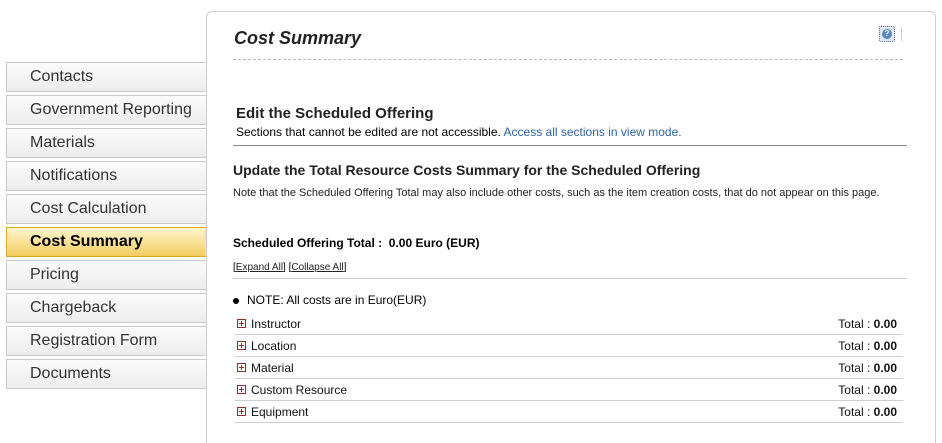 Image resolution: width=942 pixels, height=443 pixels. I want to click on sidebar-item-cost-summary: Cost Summary, so click(113, 242).